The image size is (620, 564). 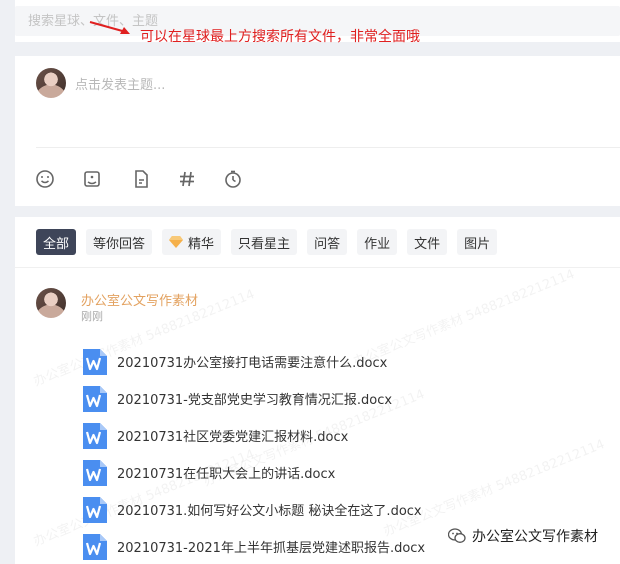 I want to click on author-name: 办公室公文写作素材, so click(x=139, y=299).